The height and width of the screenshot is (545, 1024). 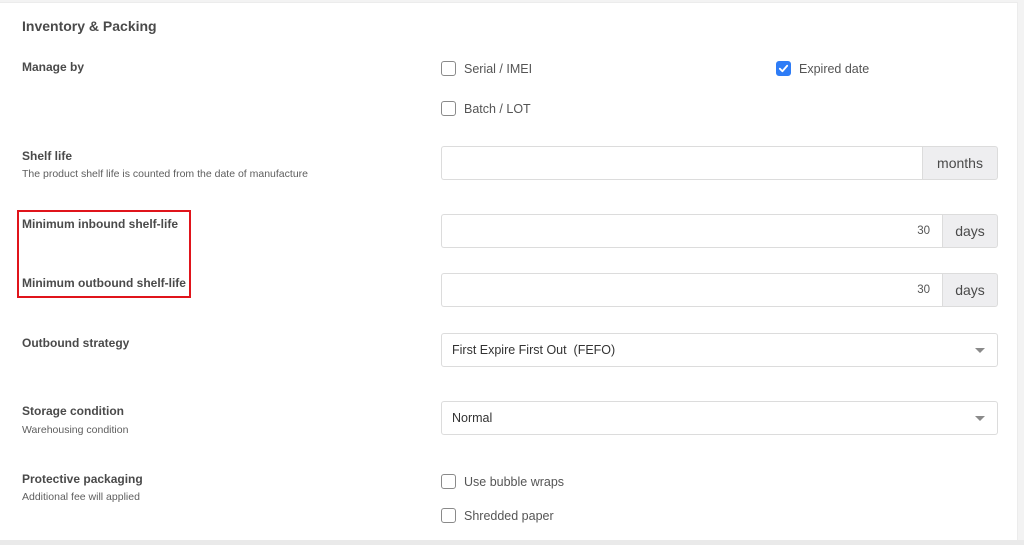 I want to click on expired-date-checkbox: Expired date, so click(x=822, y=68).